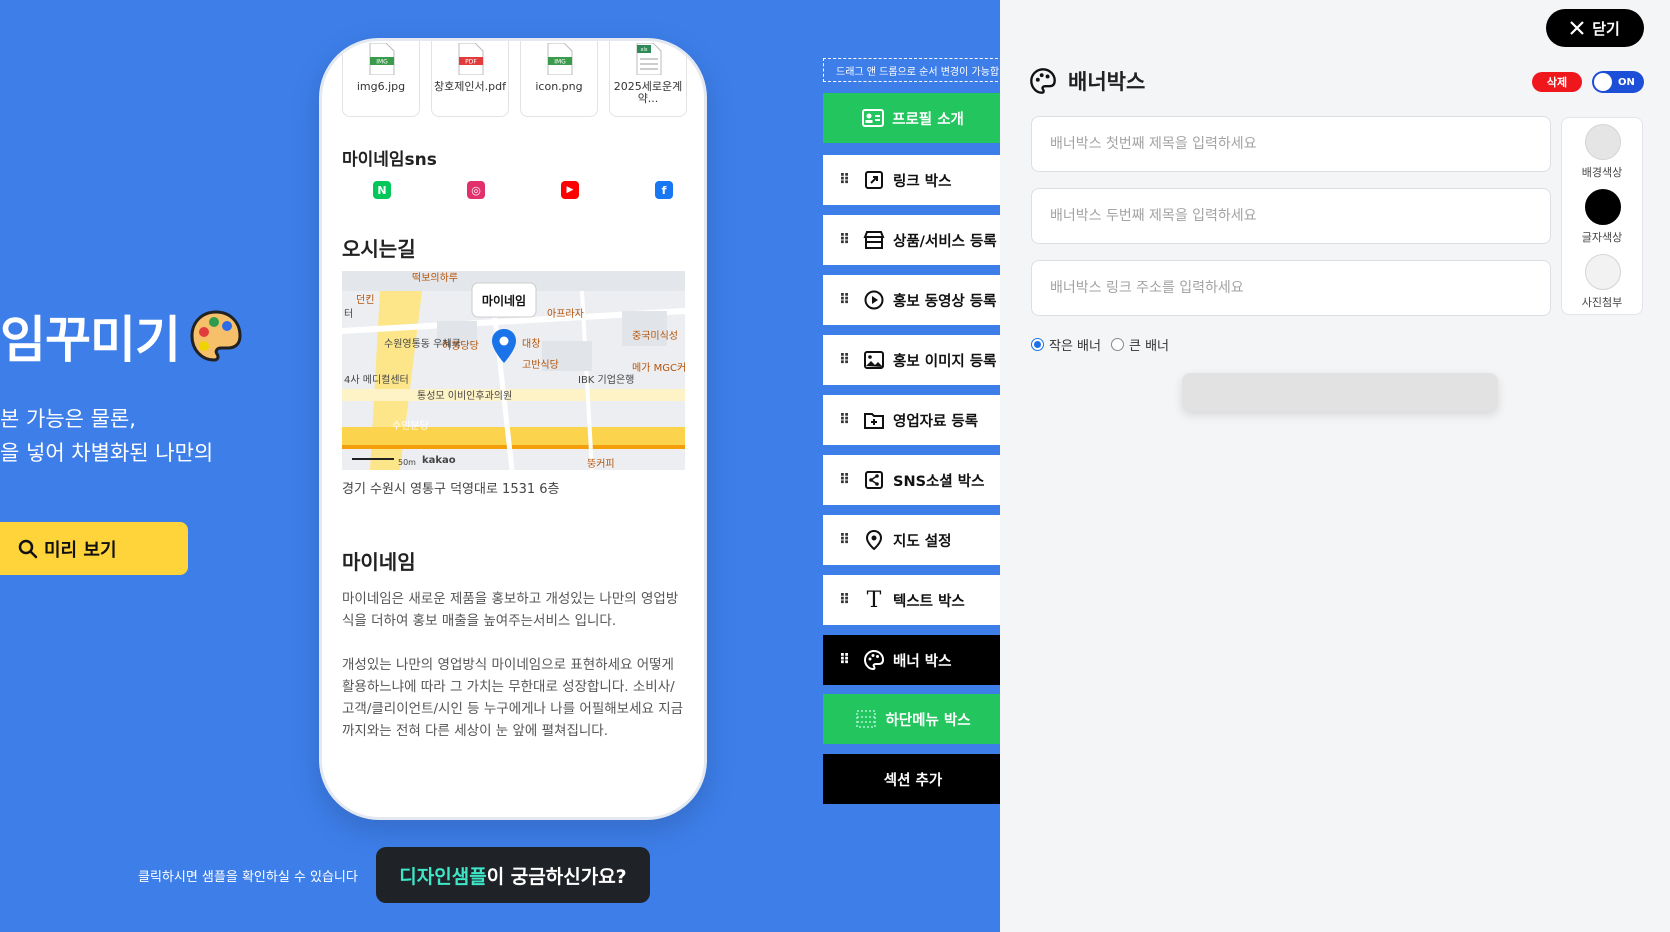  I want to click on map-label: 수인분당, so click(410, 426).